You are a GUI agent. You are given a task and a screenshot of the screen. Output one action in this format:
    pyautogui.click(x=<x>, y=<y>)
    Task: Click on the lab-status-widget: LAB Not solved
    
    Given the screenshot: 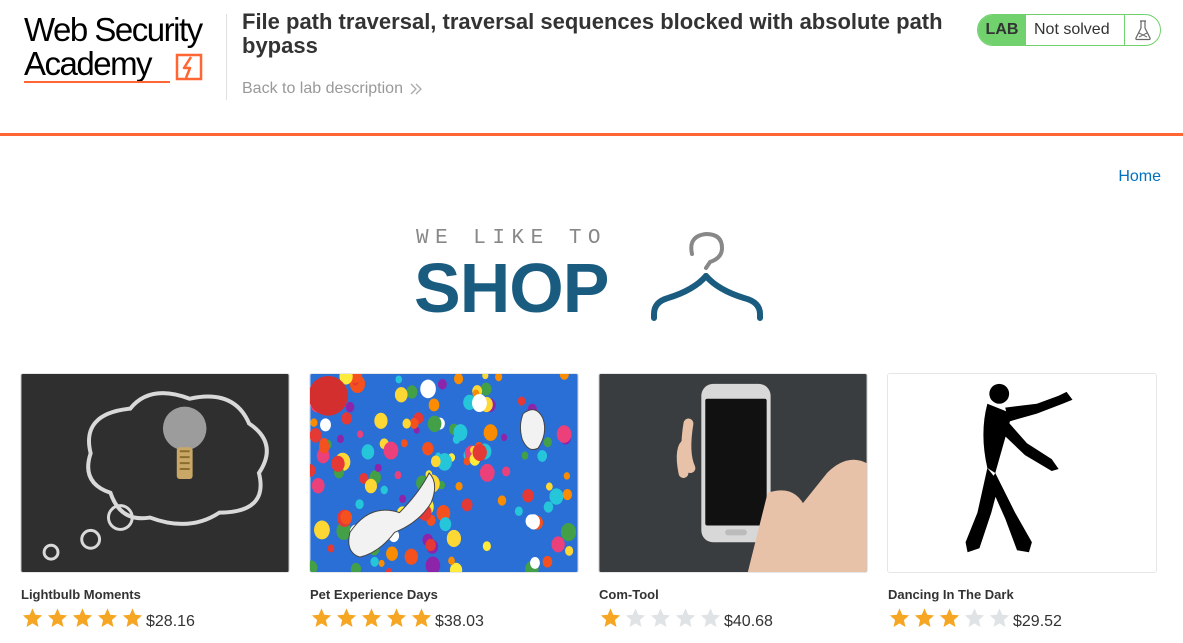 What is the action you would take?
    pyautogui.click(x=1069, y=30)
    